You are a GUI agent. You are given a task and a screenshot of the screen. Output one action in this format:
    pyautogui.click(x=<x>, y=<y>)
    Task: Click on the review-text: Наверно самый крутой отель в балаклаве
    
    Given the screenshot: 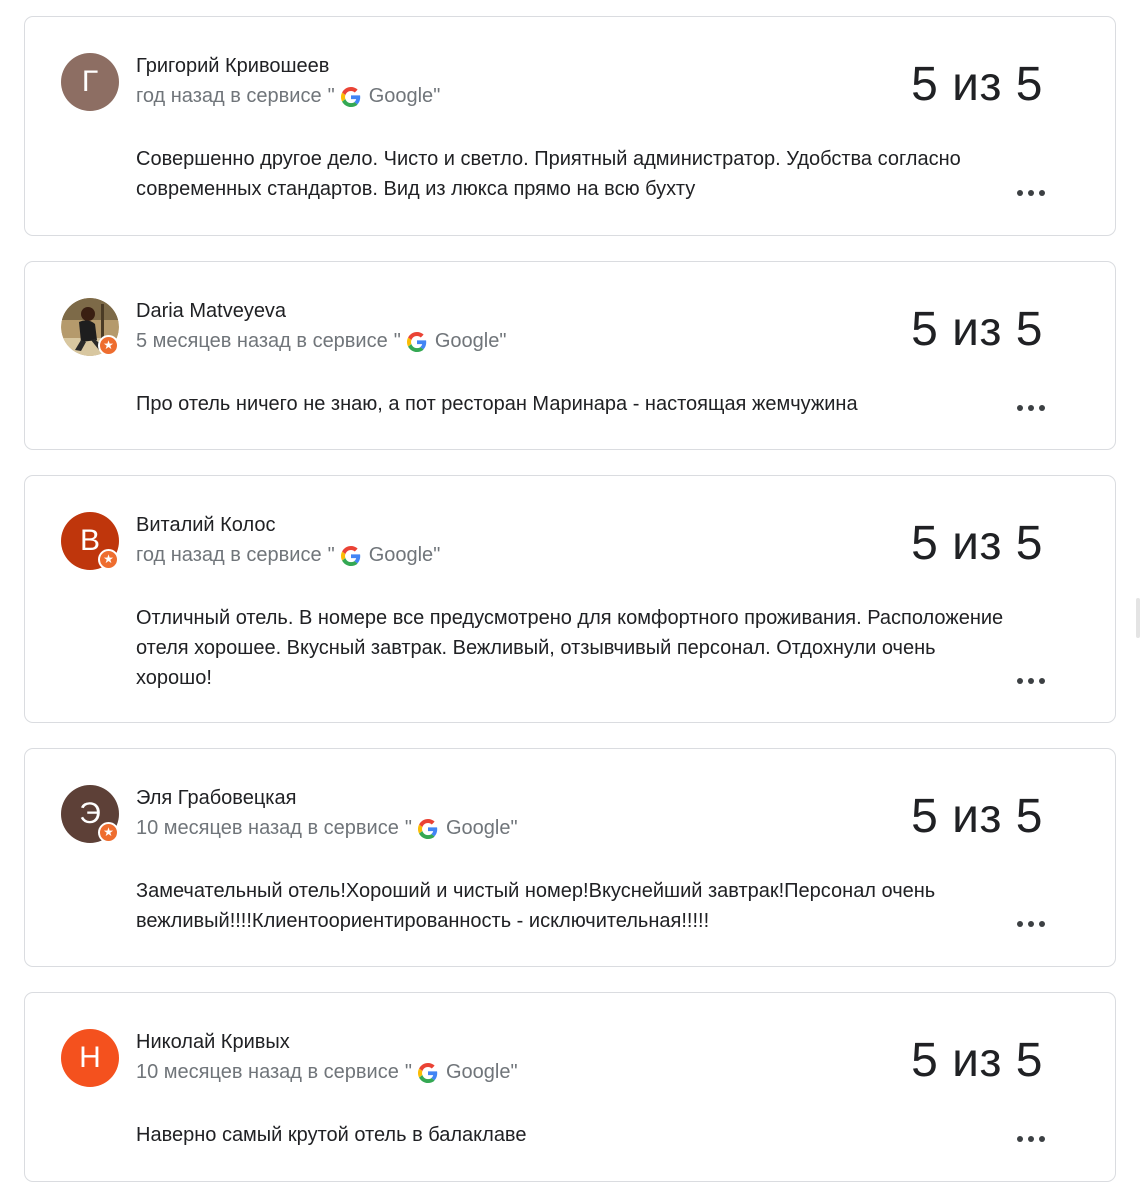 What is the action you would take?
    pyautogui.click(x=331, y=1135)
    